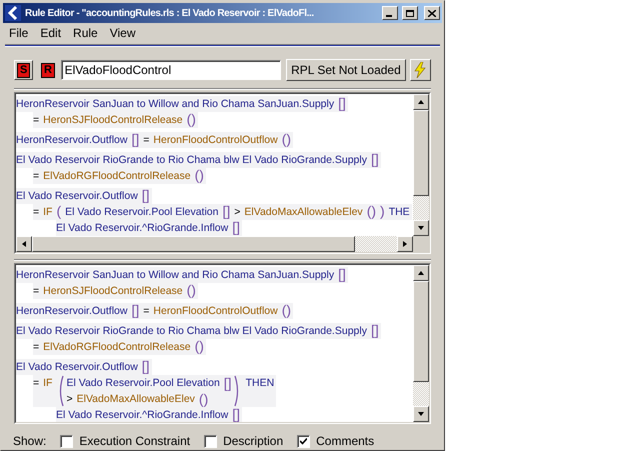 The width and height of the screenshot is (635, 451). Describe the element at coordinates (29, 441) in the screenshot. I see `show-label: Show:` at that location.